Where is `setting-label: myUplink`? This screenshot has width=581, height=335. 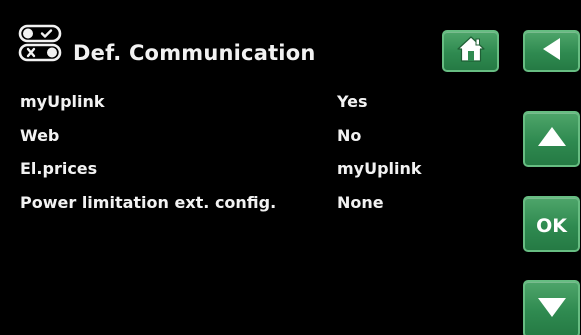 setting-label: myUplink is located at coordinates (62, 101).